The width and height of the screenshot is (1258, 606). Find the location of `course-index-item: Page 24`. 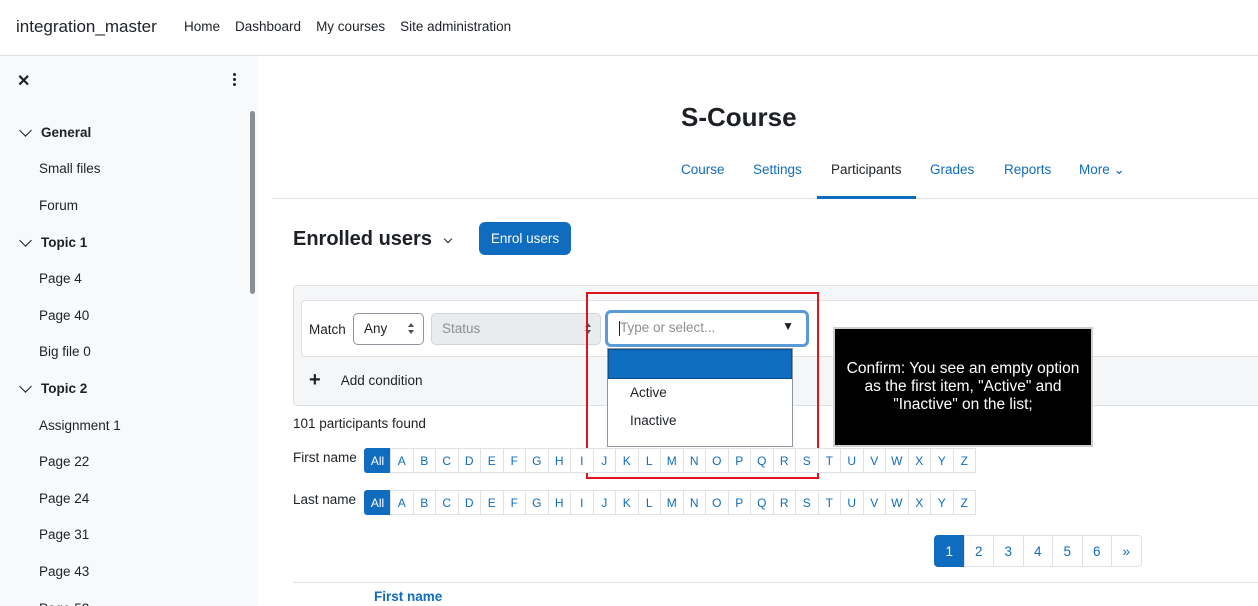

course-index-item: Page 24 is located at coordinates (124, 498).